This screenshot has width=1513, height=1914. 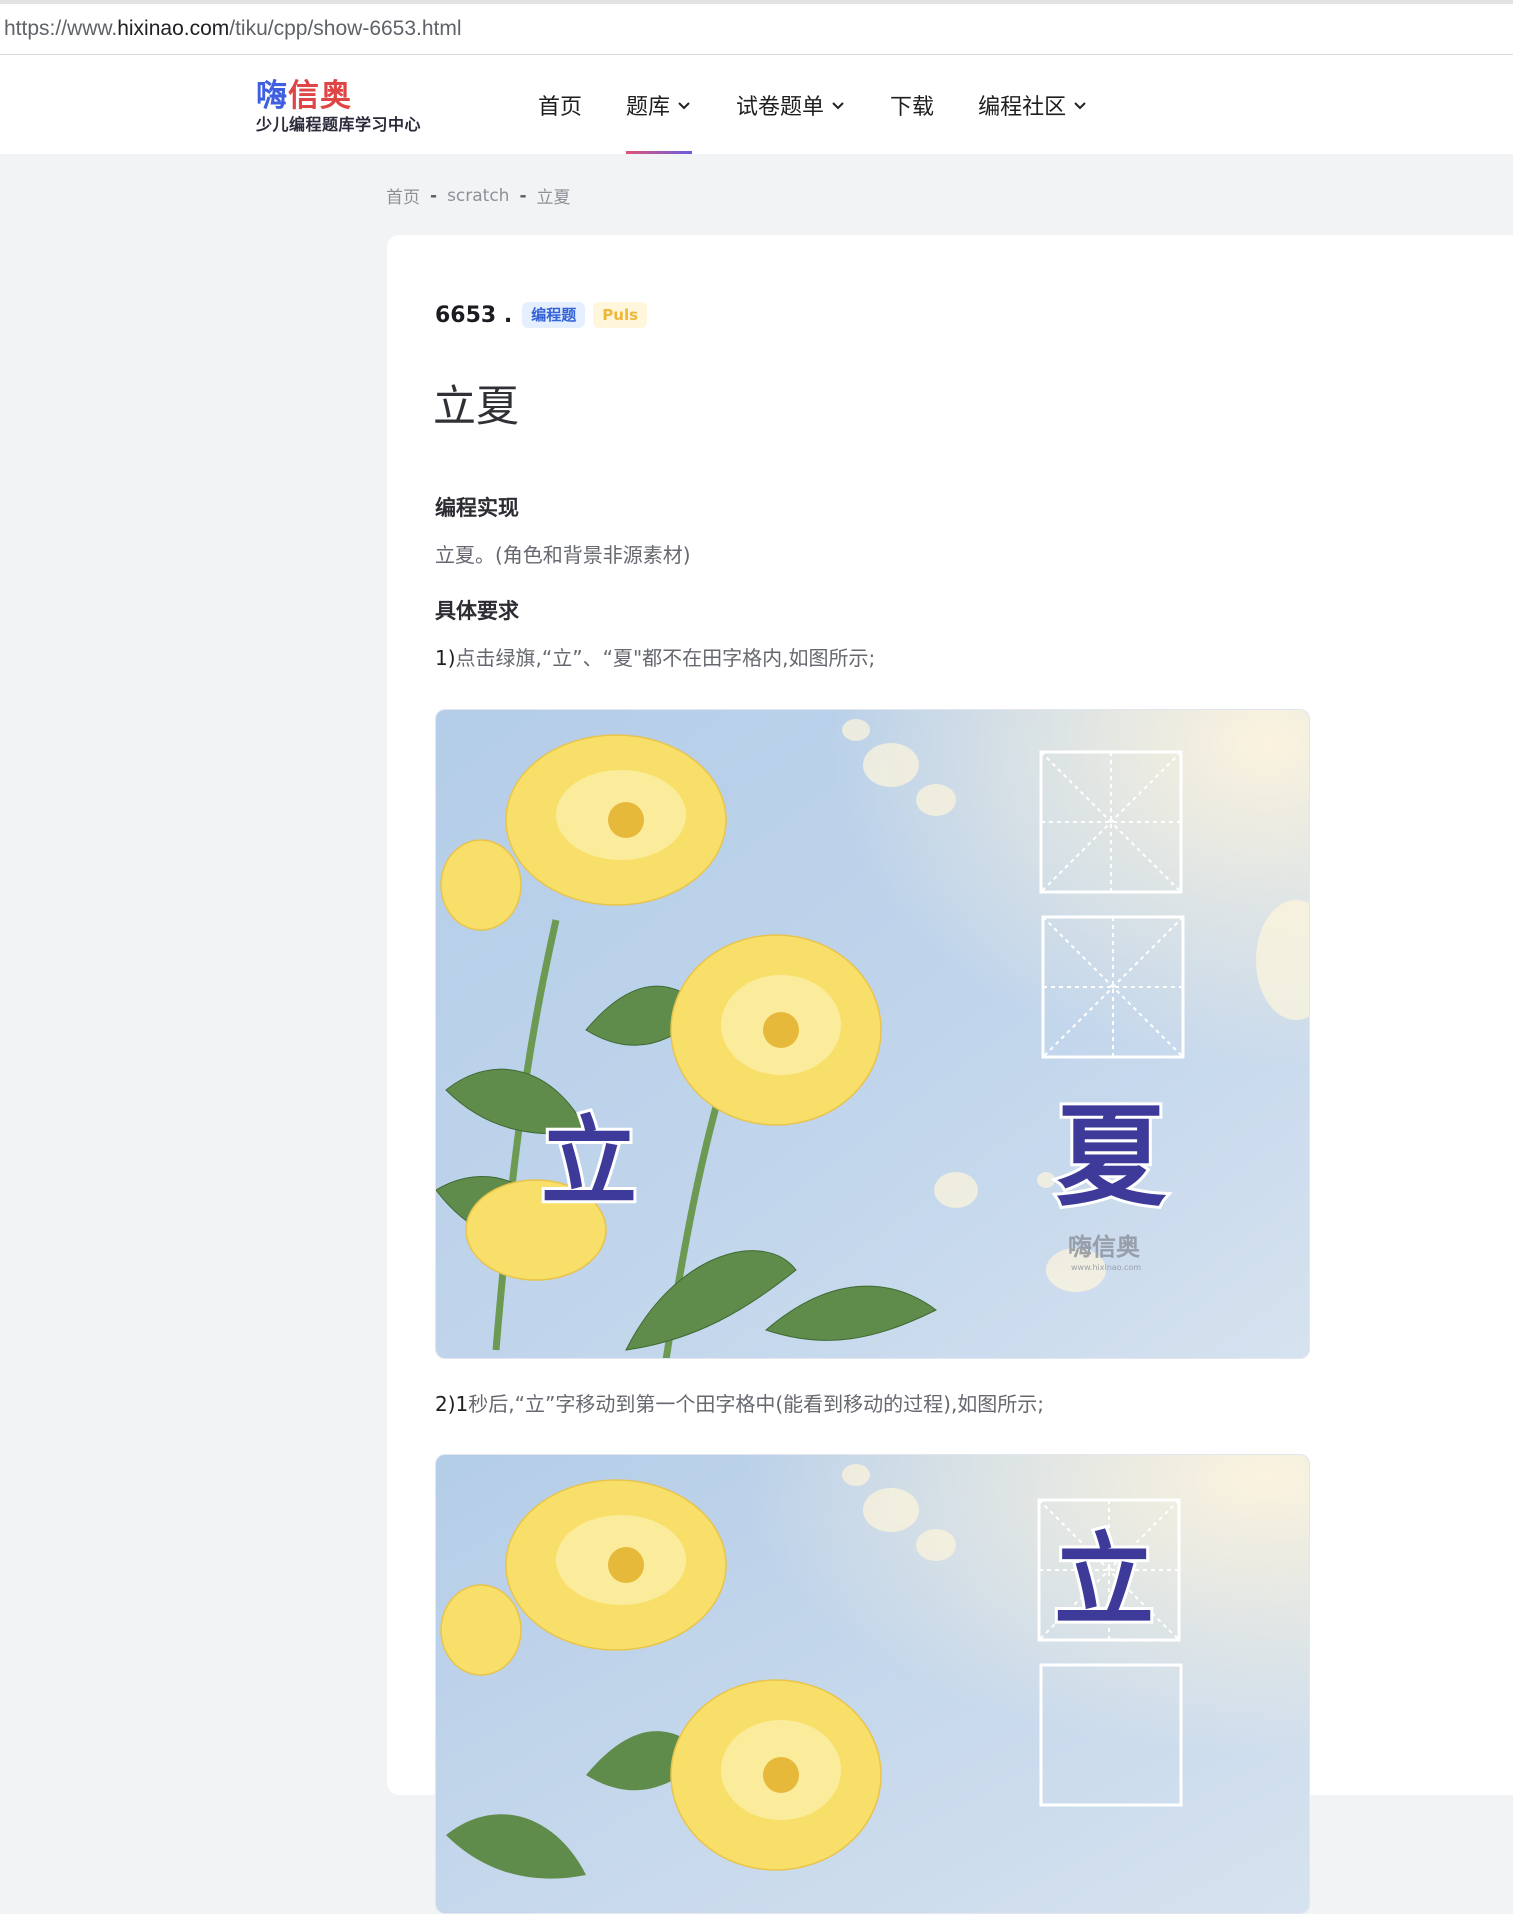 What do you see at coordinates (403, 195) in the screenshot?
I see `breadcrumb-home: 首页` at bounding box center [403, 195].